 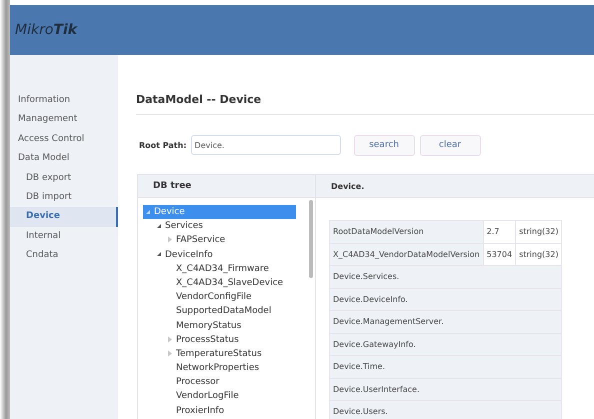 What do you see at coordinates (219, 325) in the screenshot?
I see `tree-item: MemoryStatus` at bounding box center [219, 325].